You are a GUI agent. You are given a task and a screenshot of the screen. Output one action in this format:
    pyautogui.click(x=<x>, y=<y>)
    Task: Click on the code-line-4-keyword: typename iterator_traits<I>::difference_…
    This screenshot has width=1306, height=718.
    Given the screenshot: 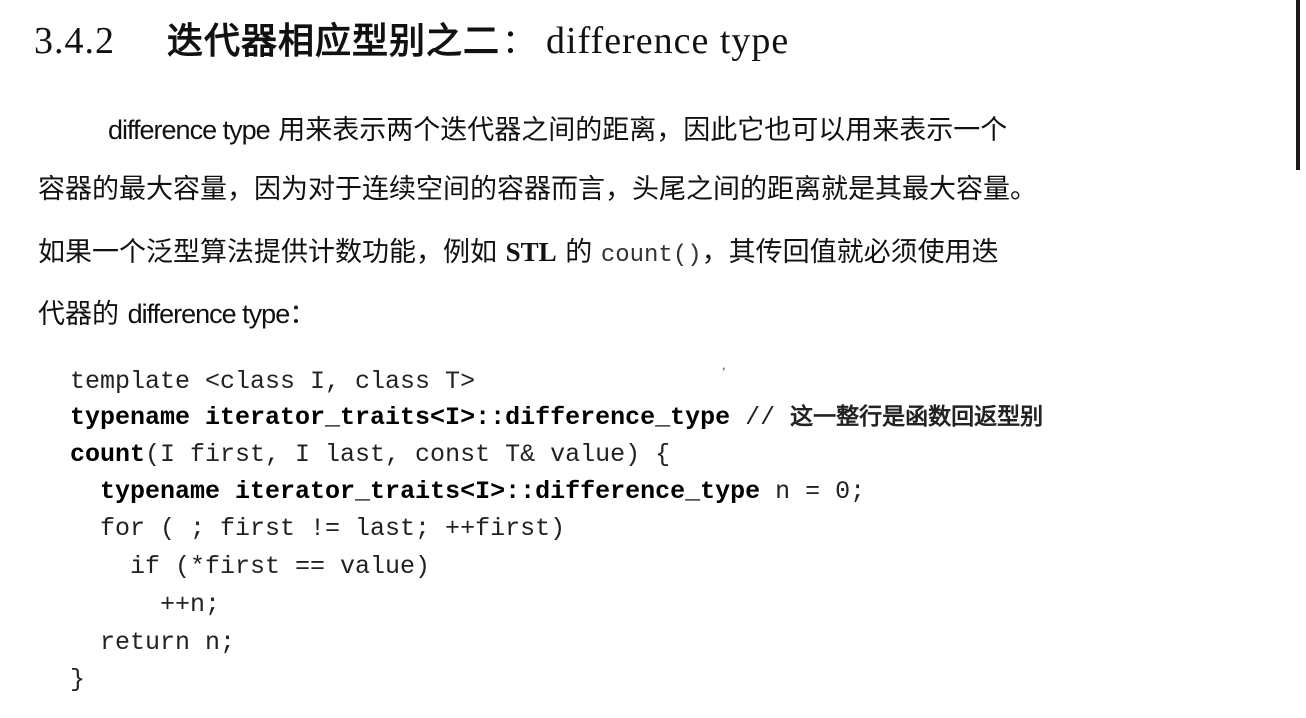 What is the action you would take?
    pyautogui.click(x=430, y=491)
    